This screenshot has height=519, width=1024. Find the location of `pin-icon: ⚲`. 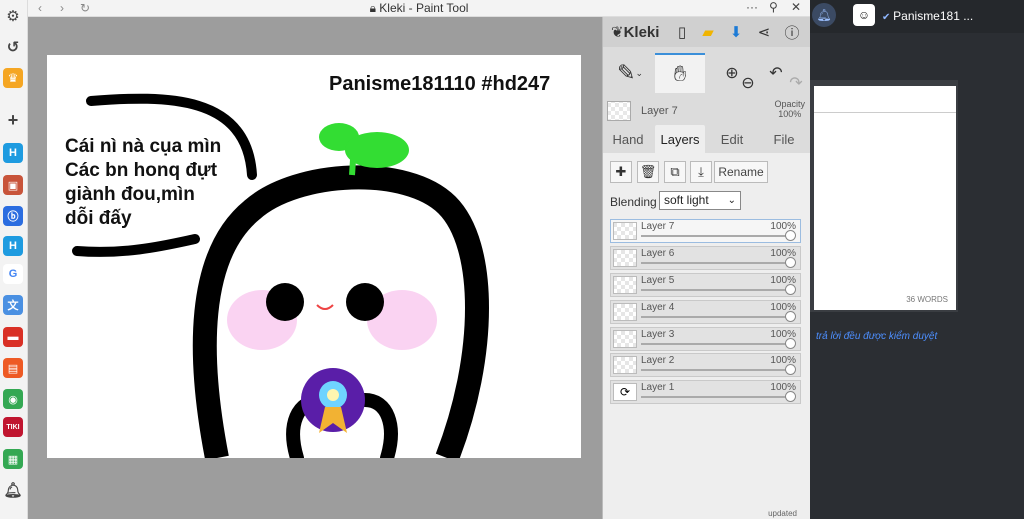

pin-icon: ⚲ is located at coordinates (773, 7).